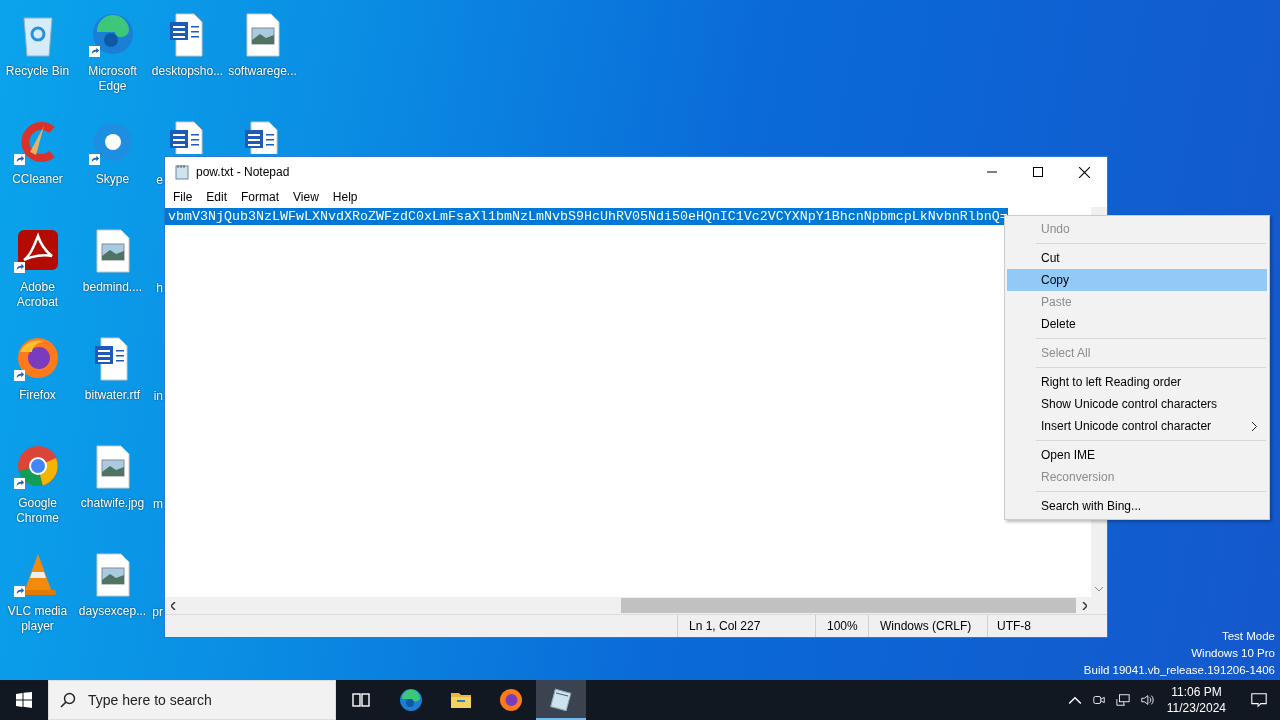 This screenshot has width=1280, height=720. I want to click on status-text: UTF-8, so click(1014, 626).